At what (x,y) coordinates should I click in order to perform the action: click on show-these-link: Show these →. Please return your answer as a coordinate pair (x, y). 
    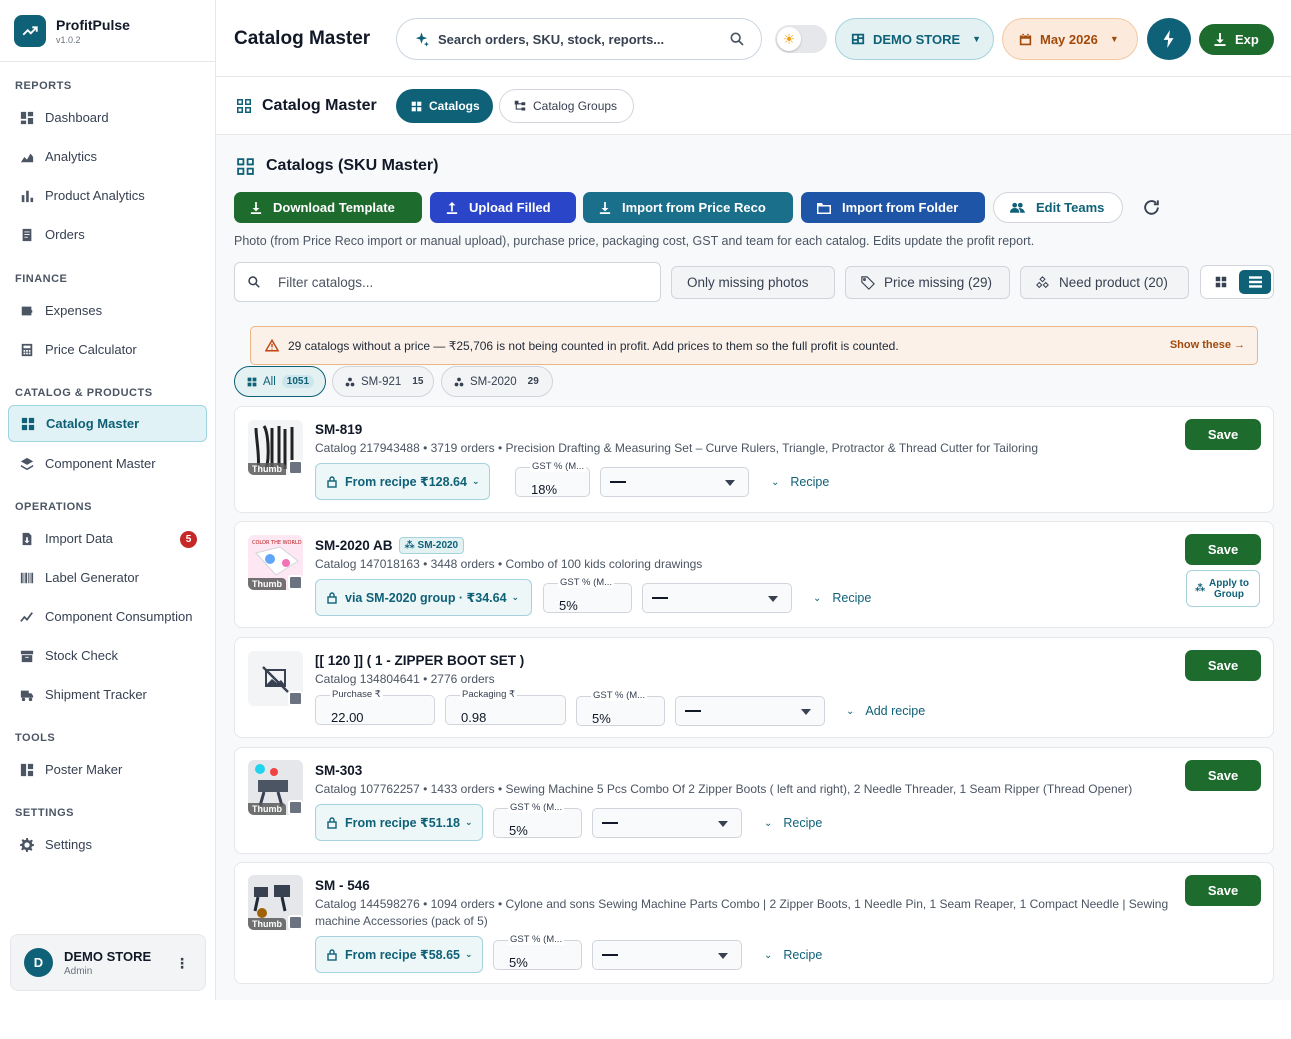
    Looking at the image, I should click on (1207, 345).